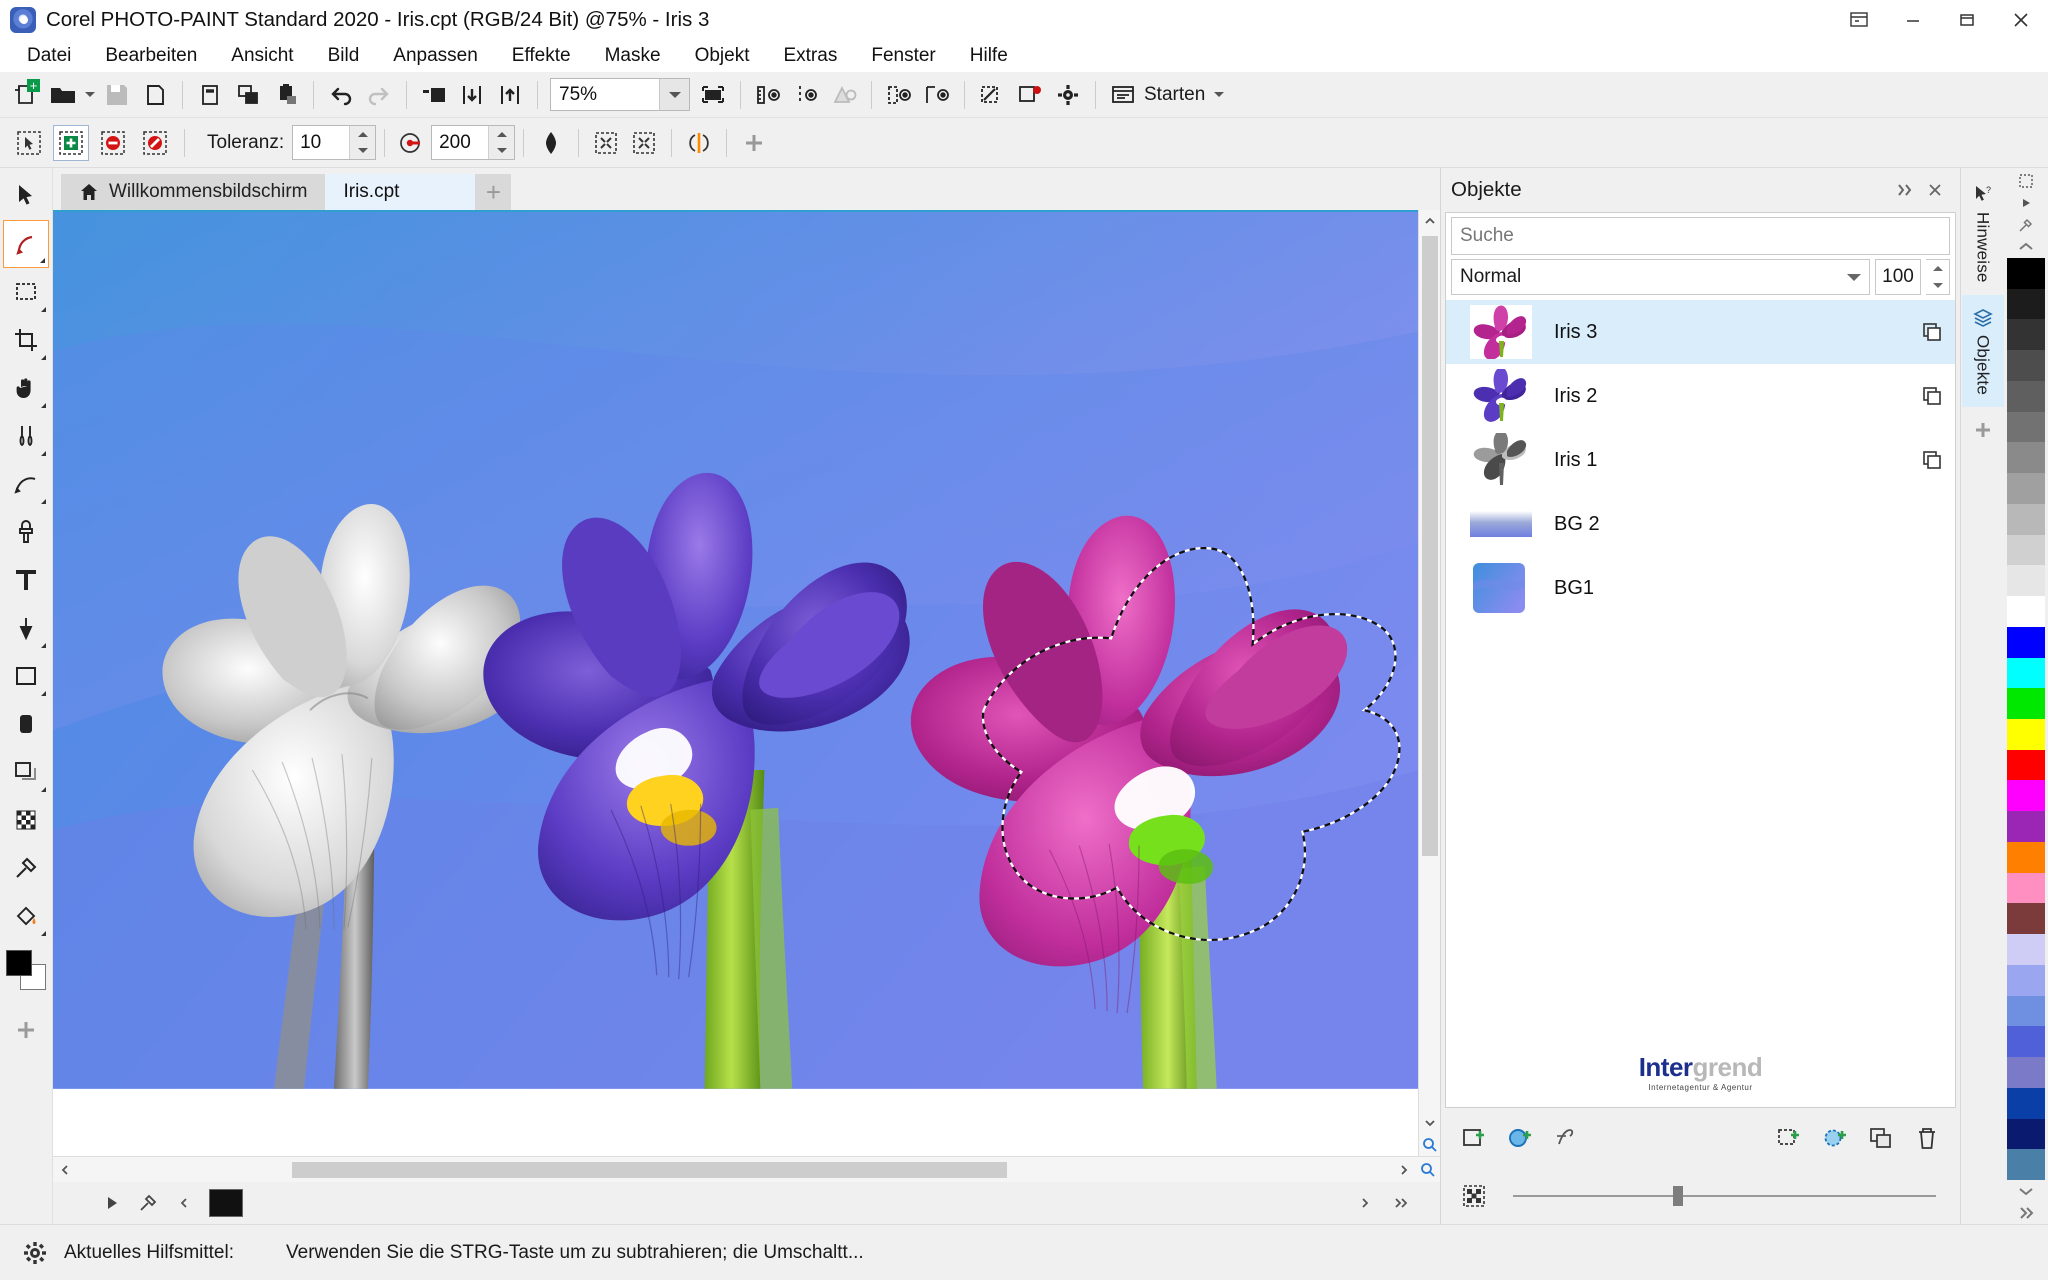  Describe the element at coordinates (472, 95) in the screenshot. I see `export-icon` at that location.